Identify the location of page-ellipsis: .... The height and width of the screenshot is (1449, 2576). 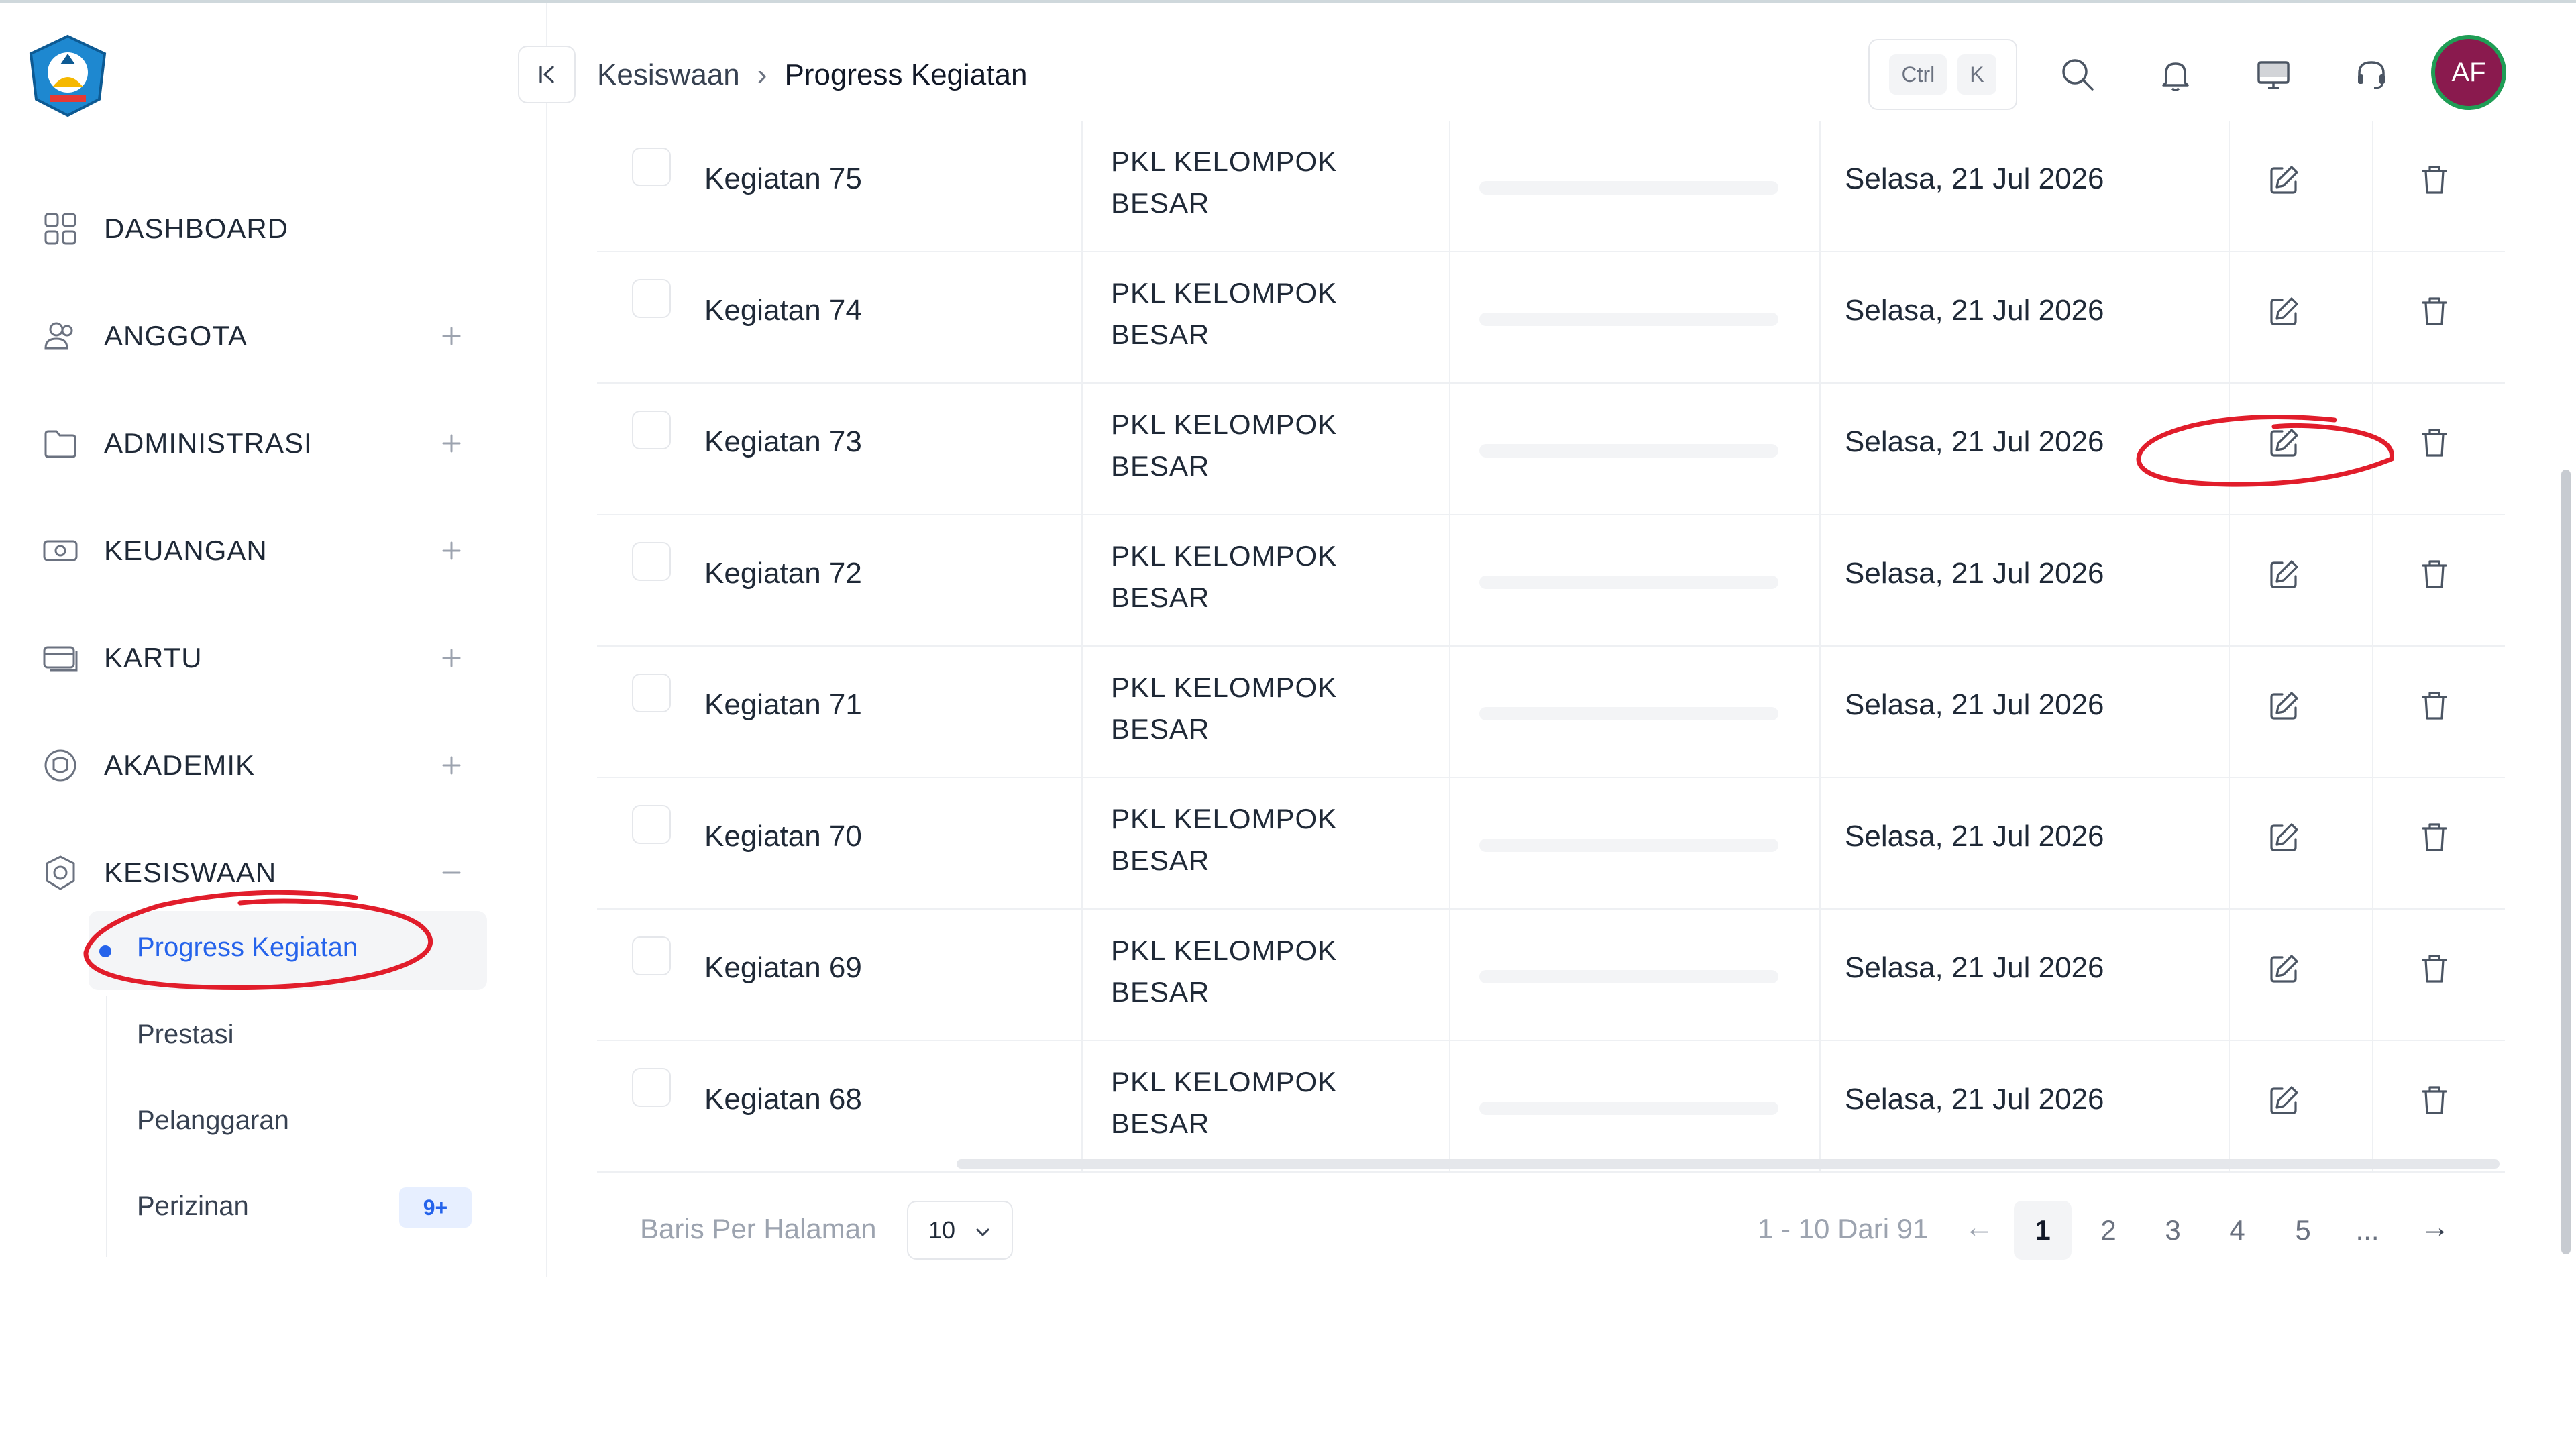
(2367, 1230).